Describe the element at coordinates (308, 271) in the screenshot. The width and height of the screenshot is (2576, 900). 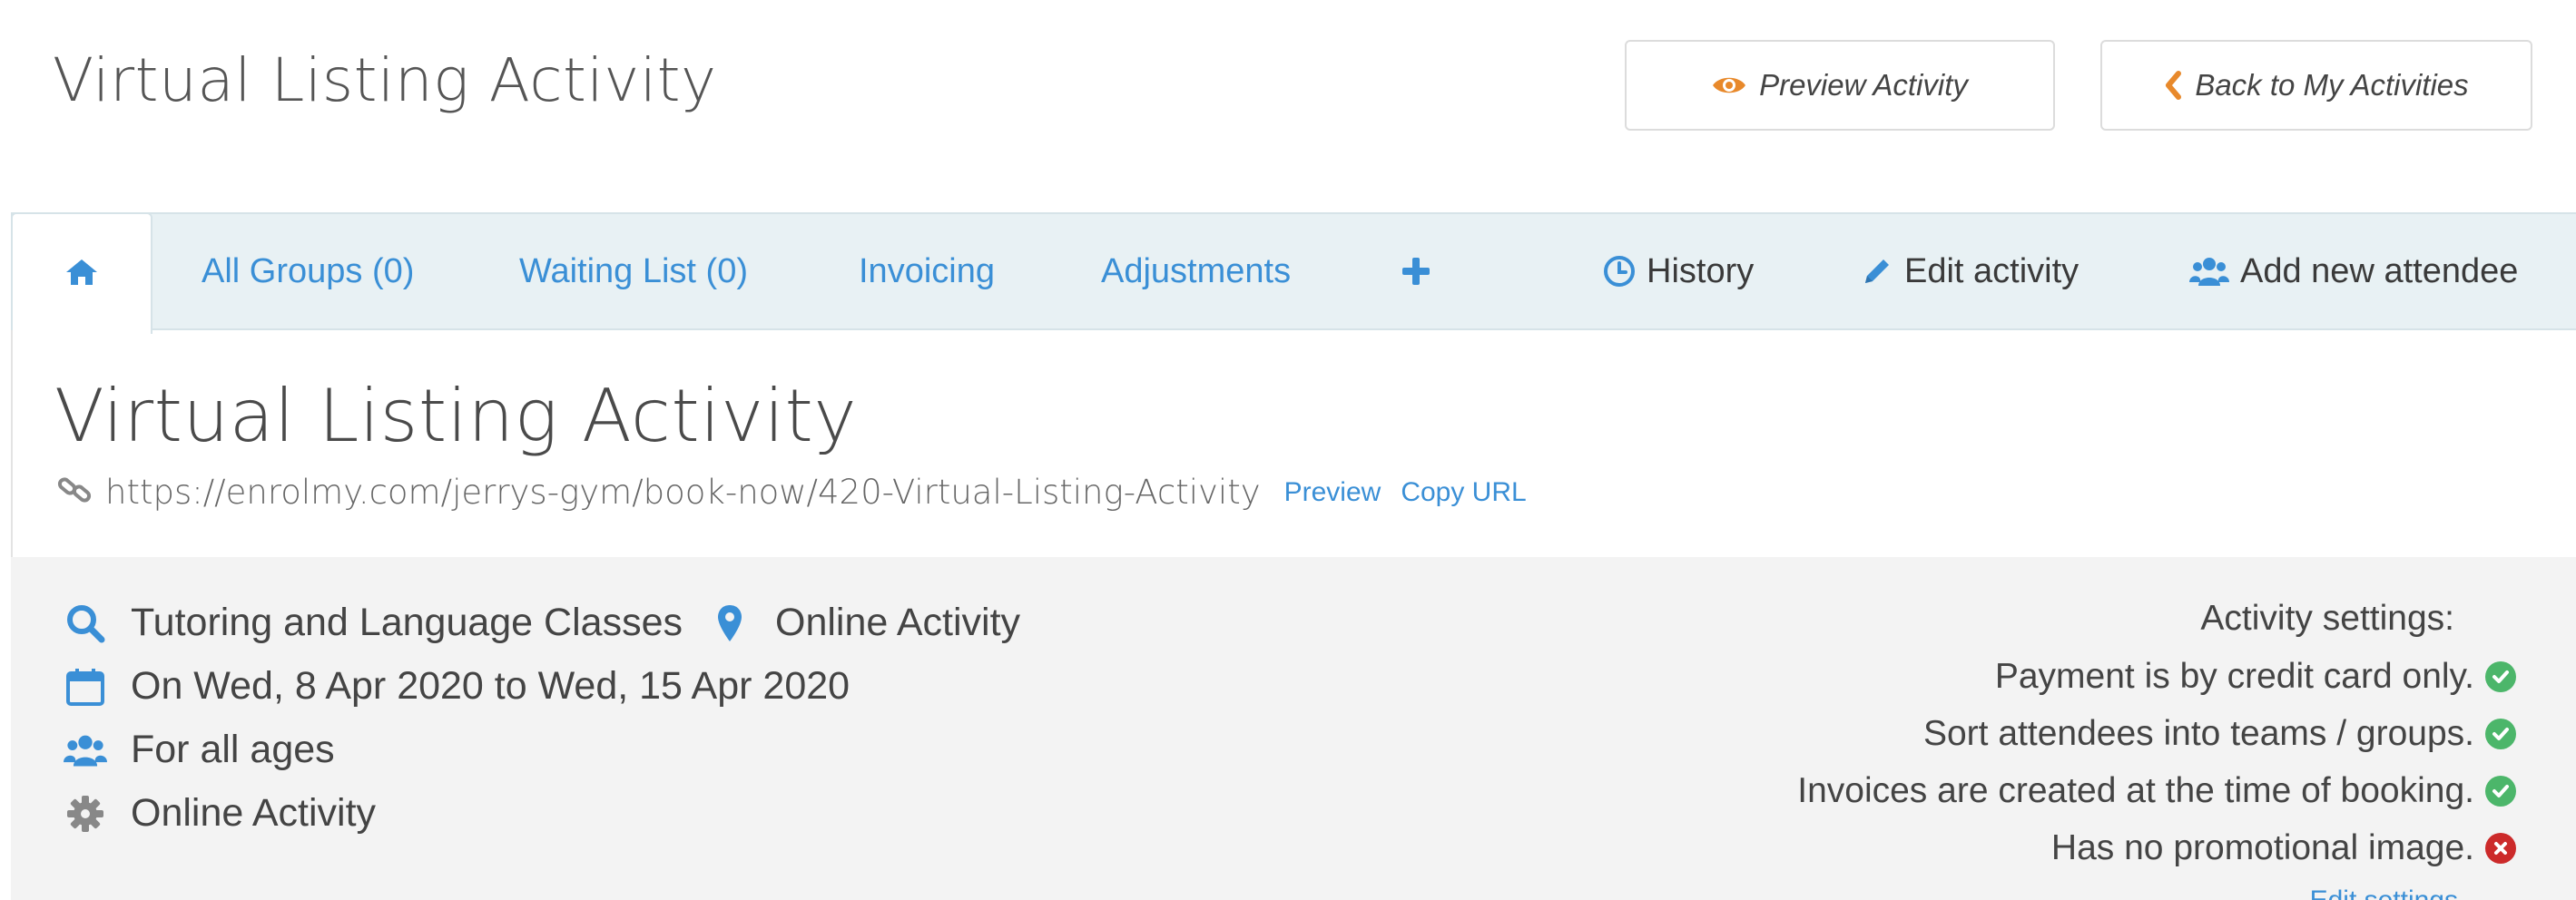
I see `tab-all-groups: All Groups (0)` at that location.